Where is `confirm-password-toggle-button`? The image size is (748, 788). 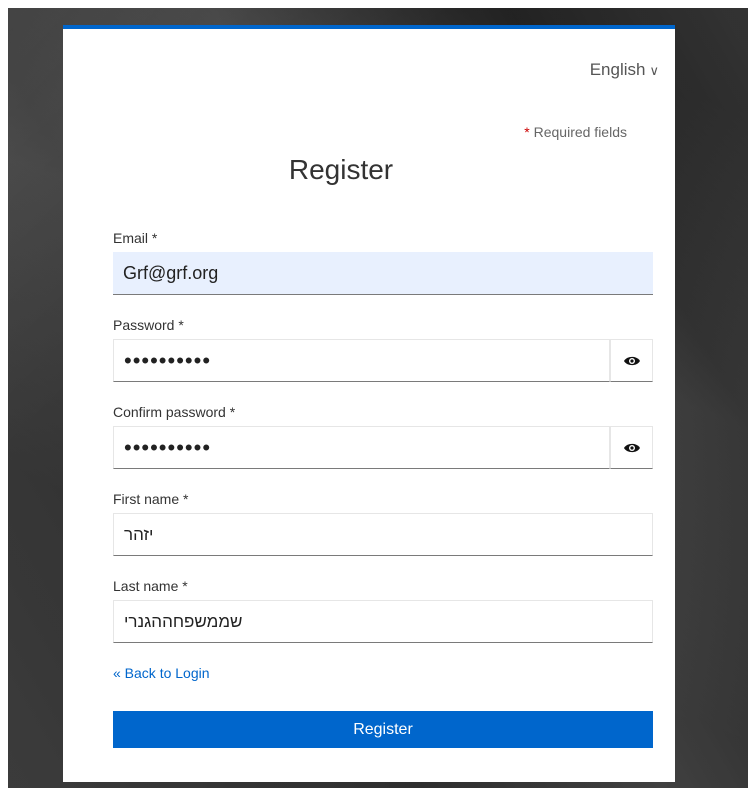 confirm-password-toggle-button is located at coordinates (631, 447).